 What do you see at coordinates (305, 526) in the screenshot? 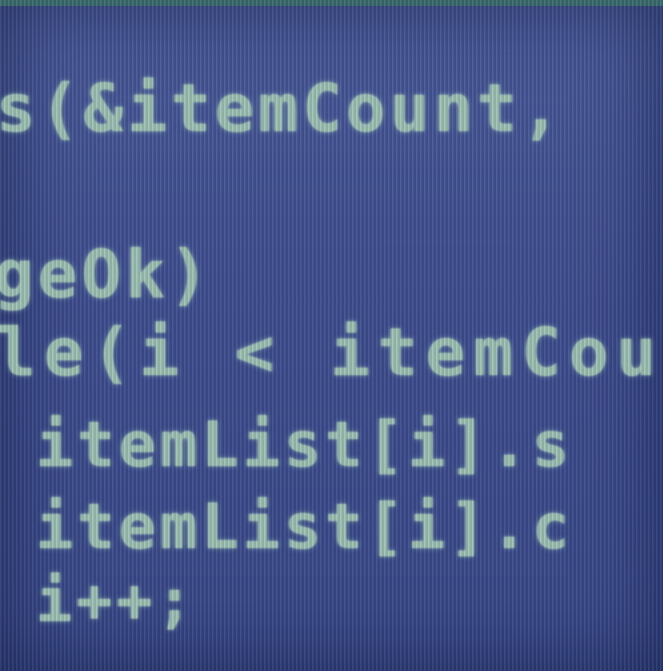
I see `code-line-5: itemList[i].c` at bounding box center [305, 526].